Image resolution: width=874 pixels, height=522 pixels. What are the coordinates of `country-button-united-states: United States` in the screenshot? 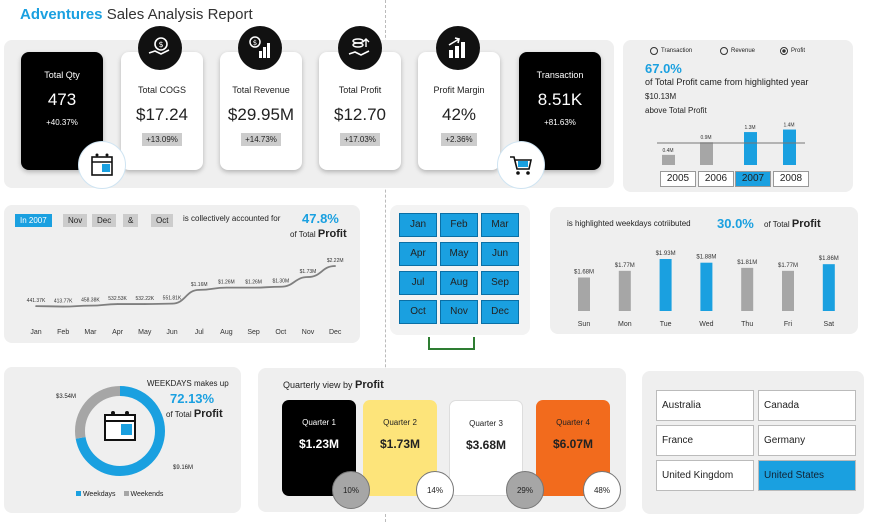 It's located at (807, 475).